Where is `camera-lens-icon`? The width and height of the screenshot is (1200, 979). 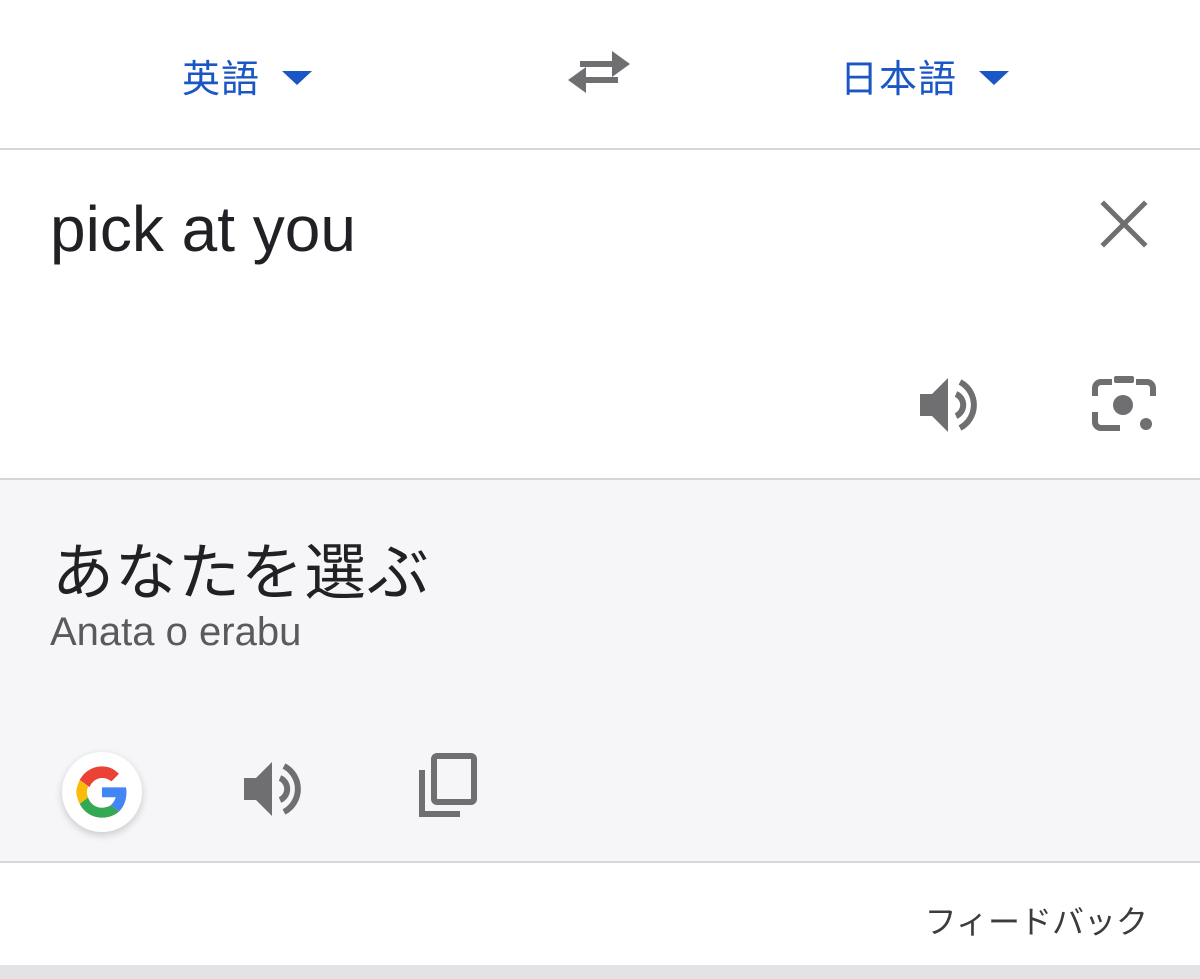 camera-lens-icon is located at coordinates (1124, 405).